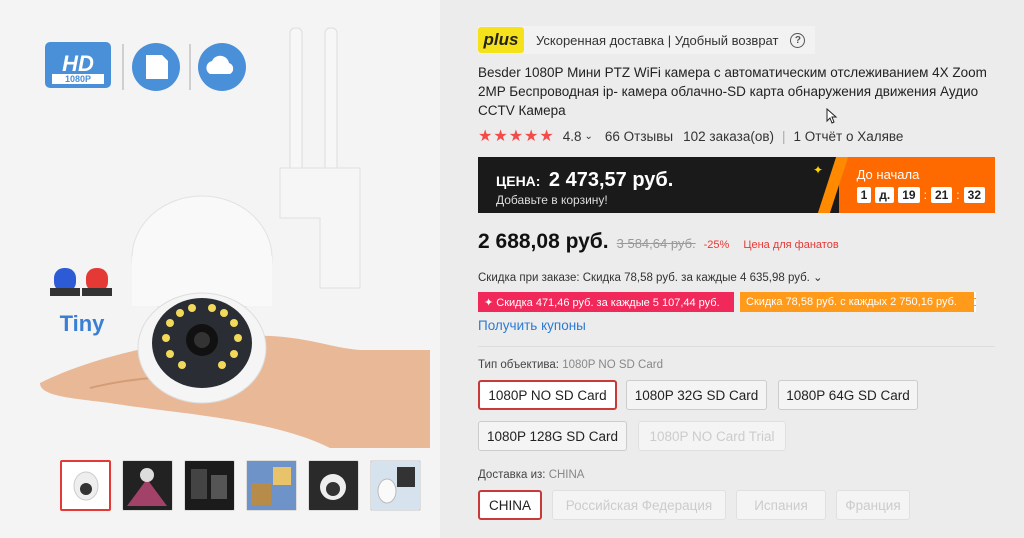  Describe the element at coordinates (83, 323) in the screenshot. I see `svg-text: Tiny` at that location.